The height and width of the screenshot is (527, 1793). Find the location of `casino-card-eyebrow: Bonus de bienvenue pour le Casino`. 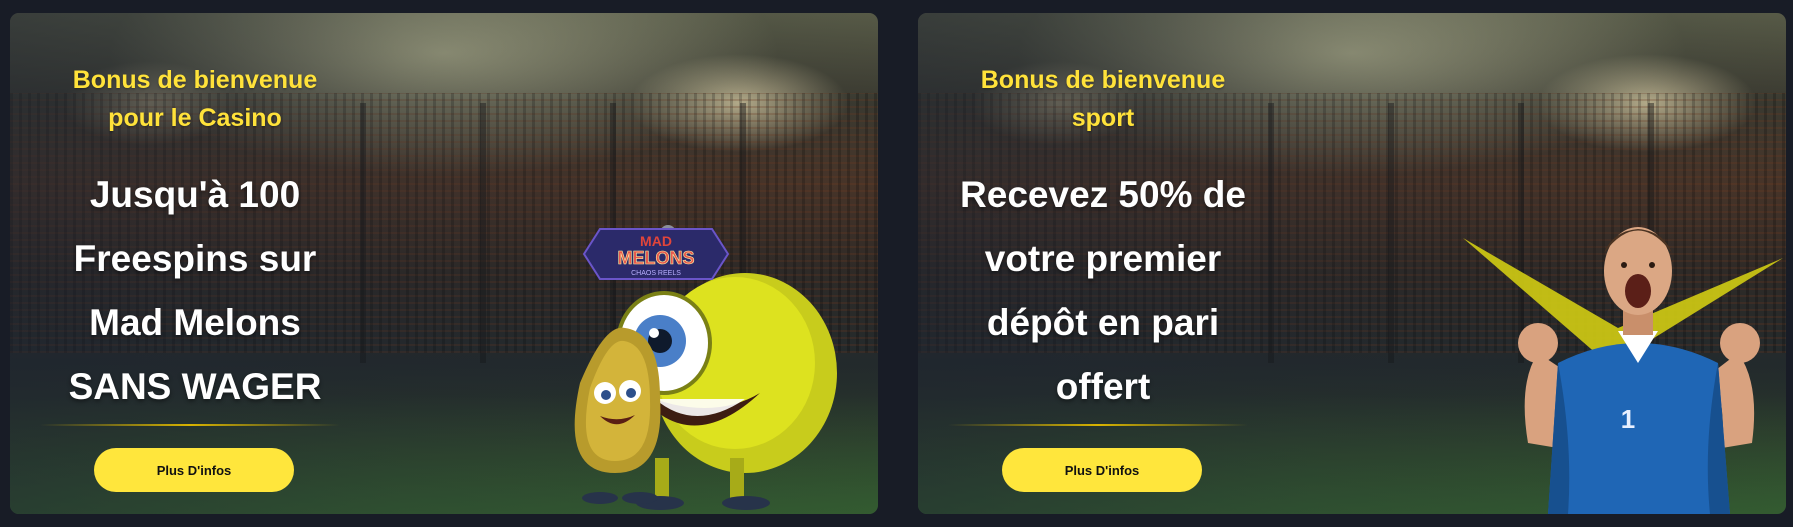

casino-card-eyebrow: Bonus de bienvenue pour le Casino is located at coordinates (195, 99).